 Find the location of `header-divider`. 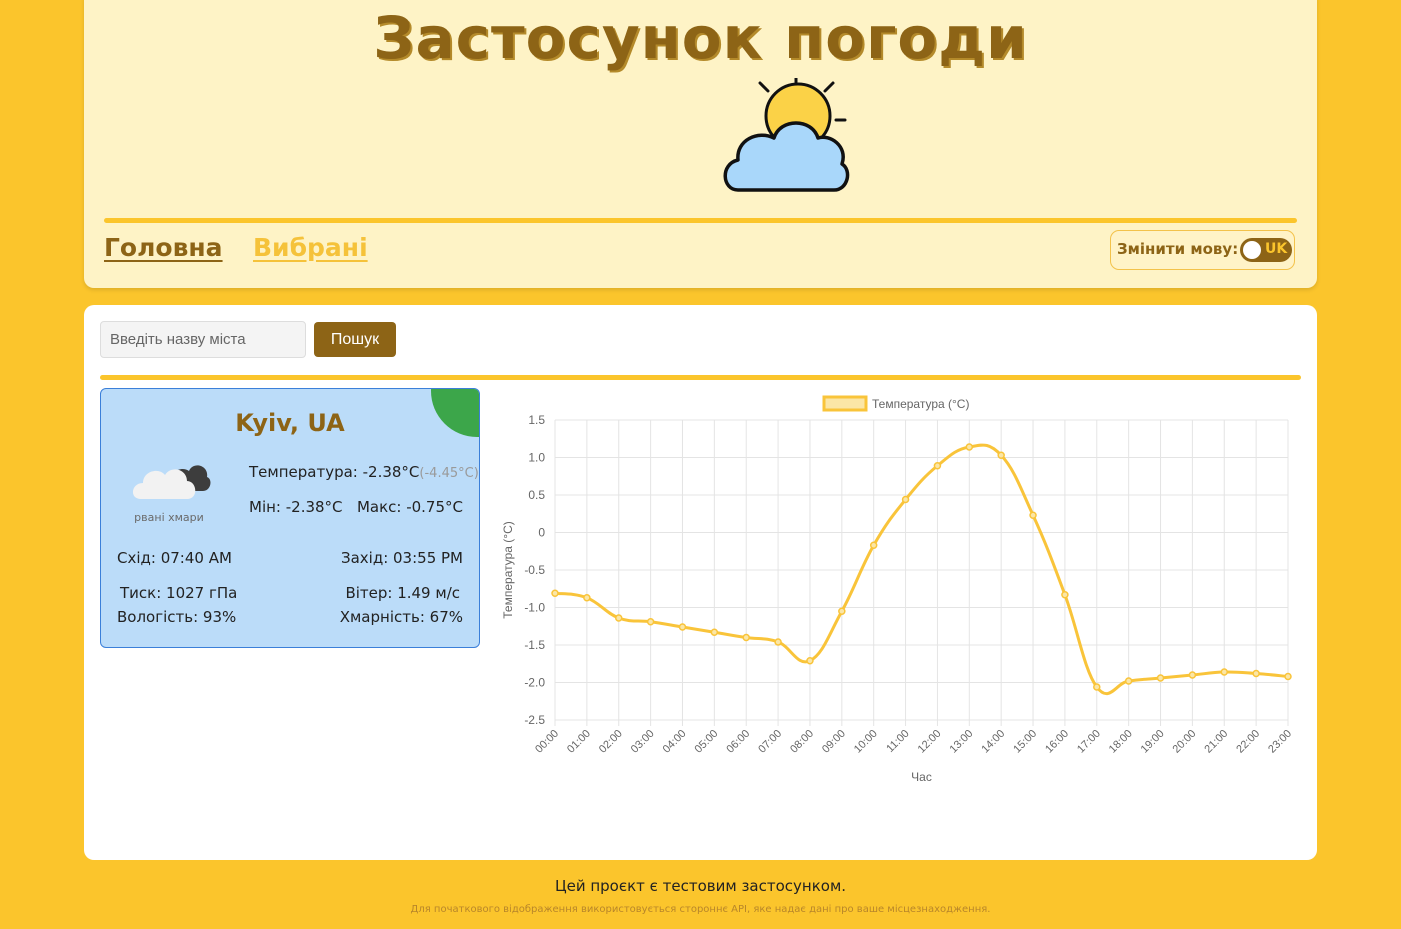

header-divider is located at coordinates (700, 220).